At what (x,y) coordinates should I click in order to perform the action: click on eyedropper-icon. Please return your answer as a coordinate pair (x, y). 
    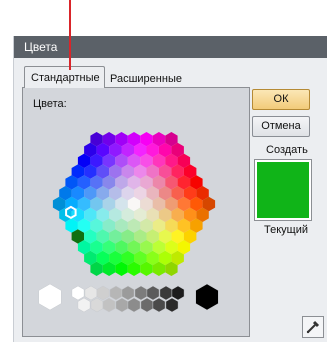
    Looking at the image, I should click on (313, 327).